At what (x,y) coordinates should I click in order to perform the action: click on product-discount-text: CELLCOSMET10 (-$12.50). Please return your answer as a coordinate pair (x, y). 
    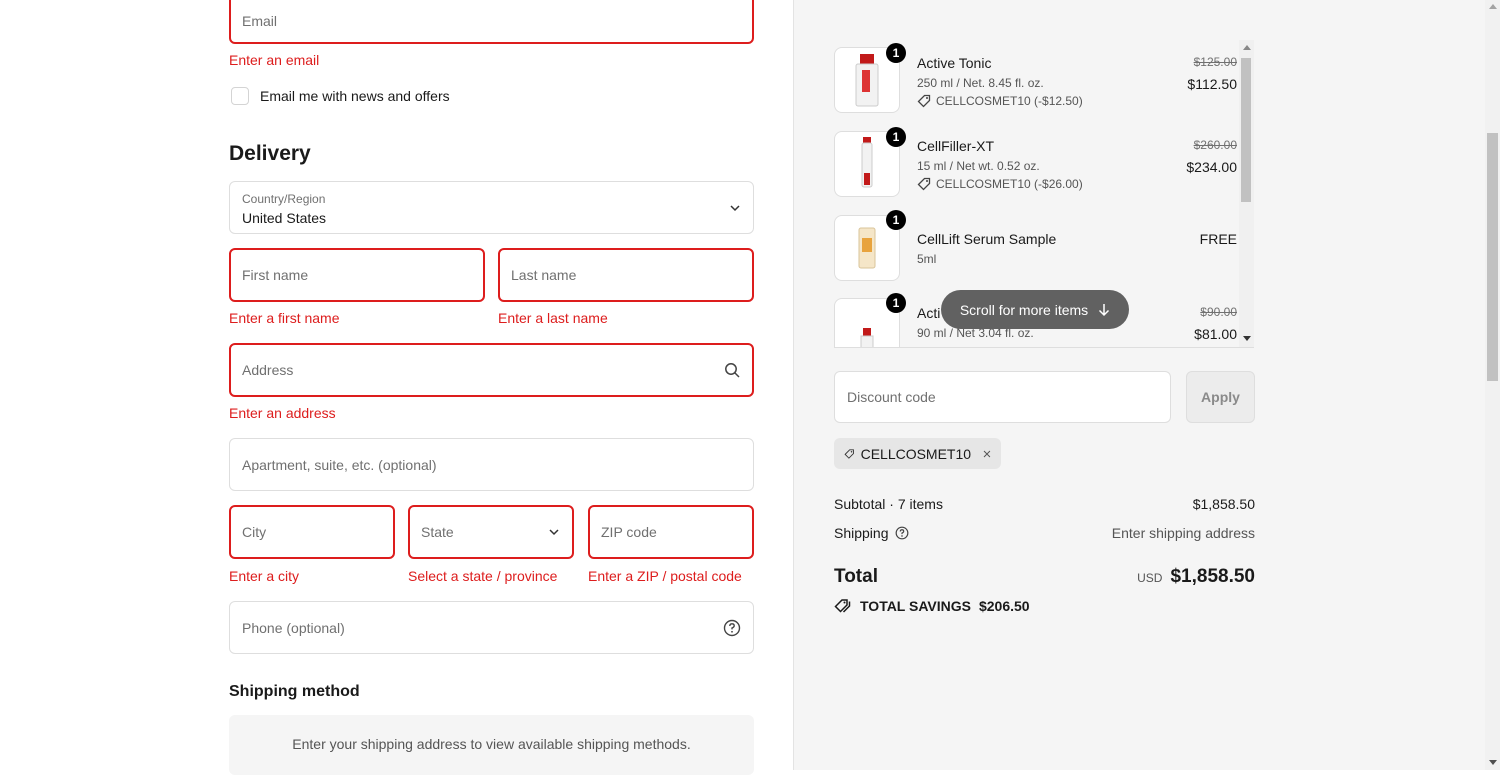
    Looking at the image, I should click on (1009, 101).